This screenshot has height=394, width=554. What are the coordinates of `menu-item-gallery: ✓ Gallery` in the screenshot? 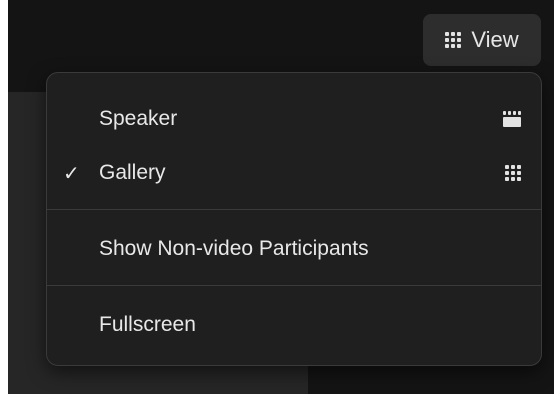 It's located at (294, 173).